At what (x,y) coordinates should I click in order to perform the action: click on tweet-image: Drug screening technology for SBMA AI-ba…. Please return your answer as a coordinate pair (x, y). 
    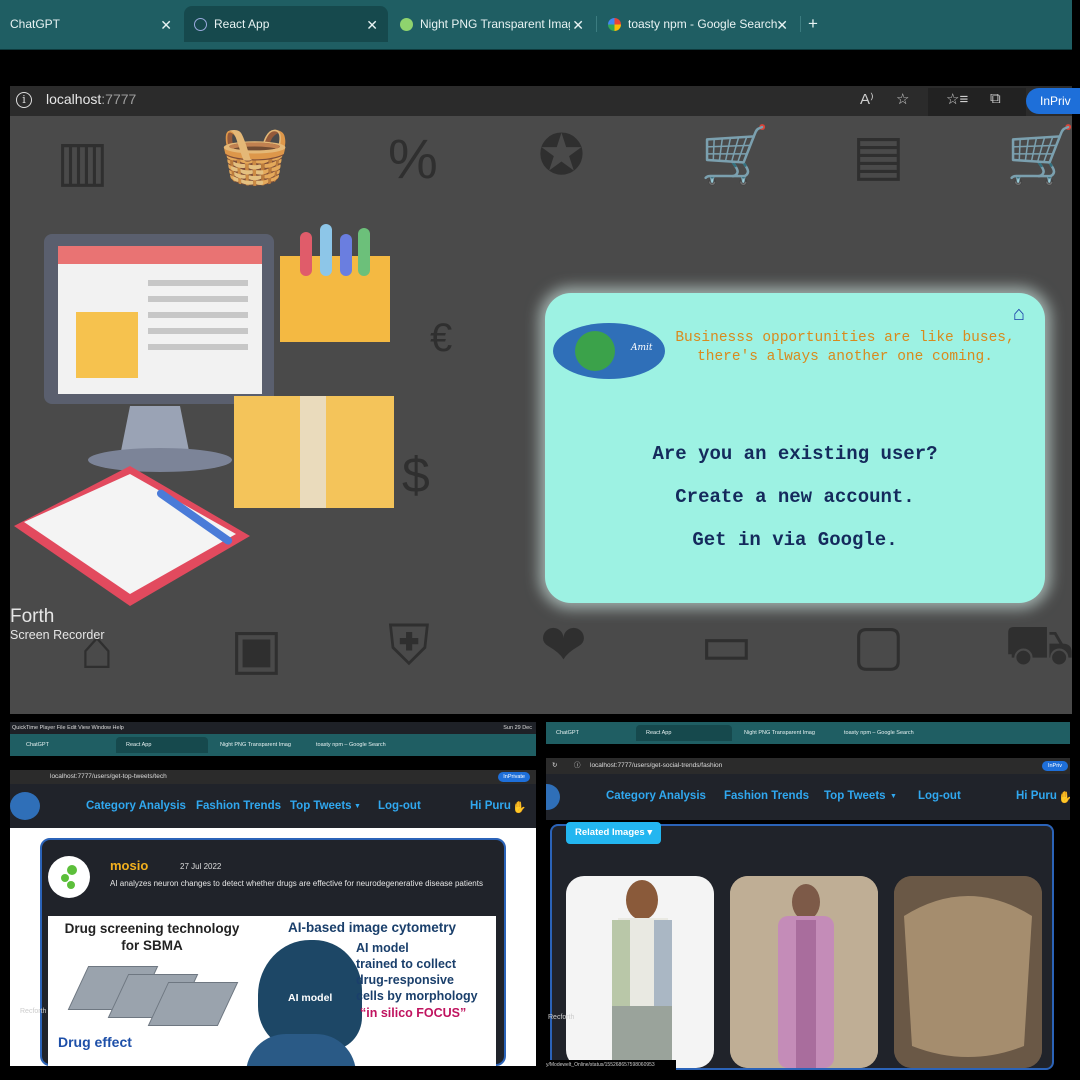
    Looking at the image, I should click on (272, 991).